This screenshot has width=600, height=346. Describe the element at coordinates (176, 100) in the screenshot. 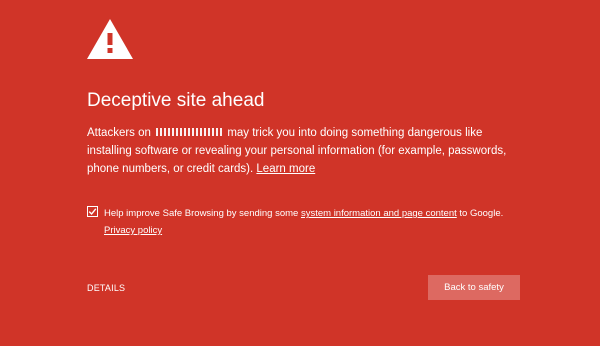

I see `page-title: Deceptive site ahead` at that location.